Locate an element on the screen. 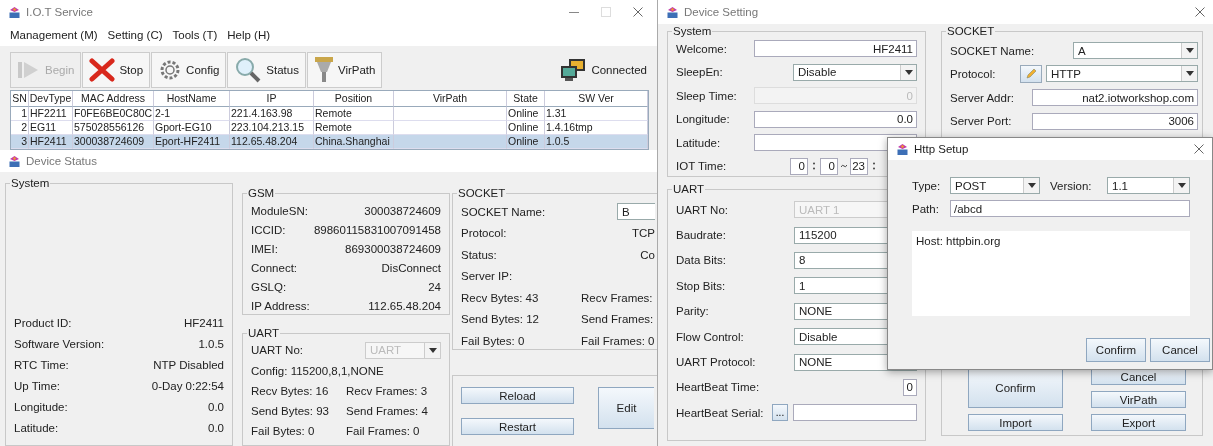 The width and height of the screenshot is (1213, 446). status-label: Connected is located at coordinates (619, 70).